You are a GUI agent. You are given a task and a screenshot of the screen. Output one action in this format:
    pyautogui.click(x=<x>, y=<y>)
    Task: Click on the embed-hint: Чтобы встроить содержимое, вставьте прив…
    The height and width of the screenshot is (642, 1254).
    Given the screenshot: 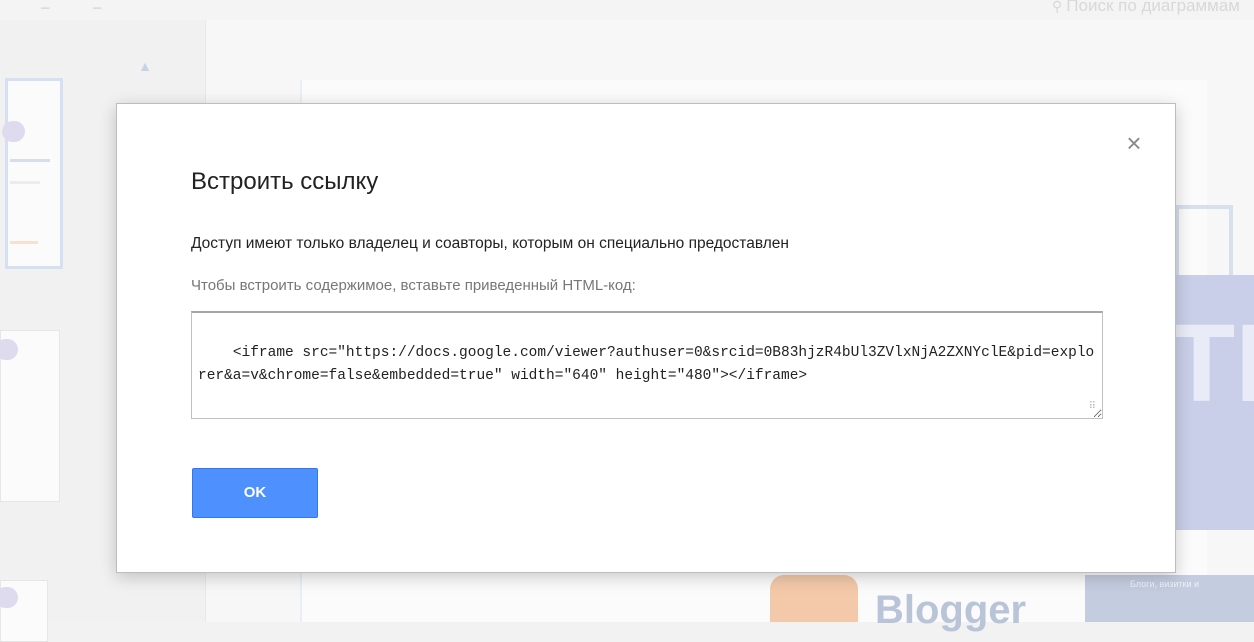 What is the action you would take?
    pyautogui.click(x=413, y=285)
    